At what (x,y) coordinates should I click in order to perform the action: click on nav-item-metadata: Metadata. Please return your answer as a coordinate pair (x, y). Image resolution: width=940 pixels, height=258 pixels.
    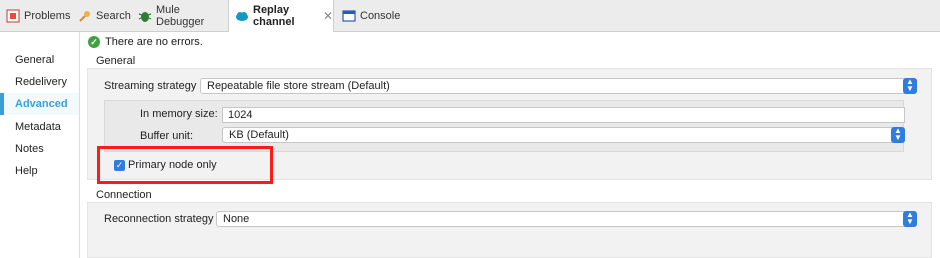
    Looking at the image, I should click on (39, 127).